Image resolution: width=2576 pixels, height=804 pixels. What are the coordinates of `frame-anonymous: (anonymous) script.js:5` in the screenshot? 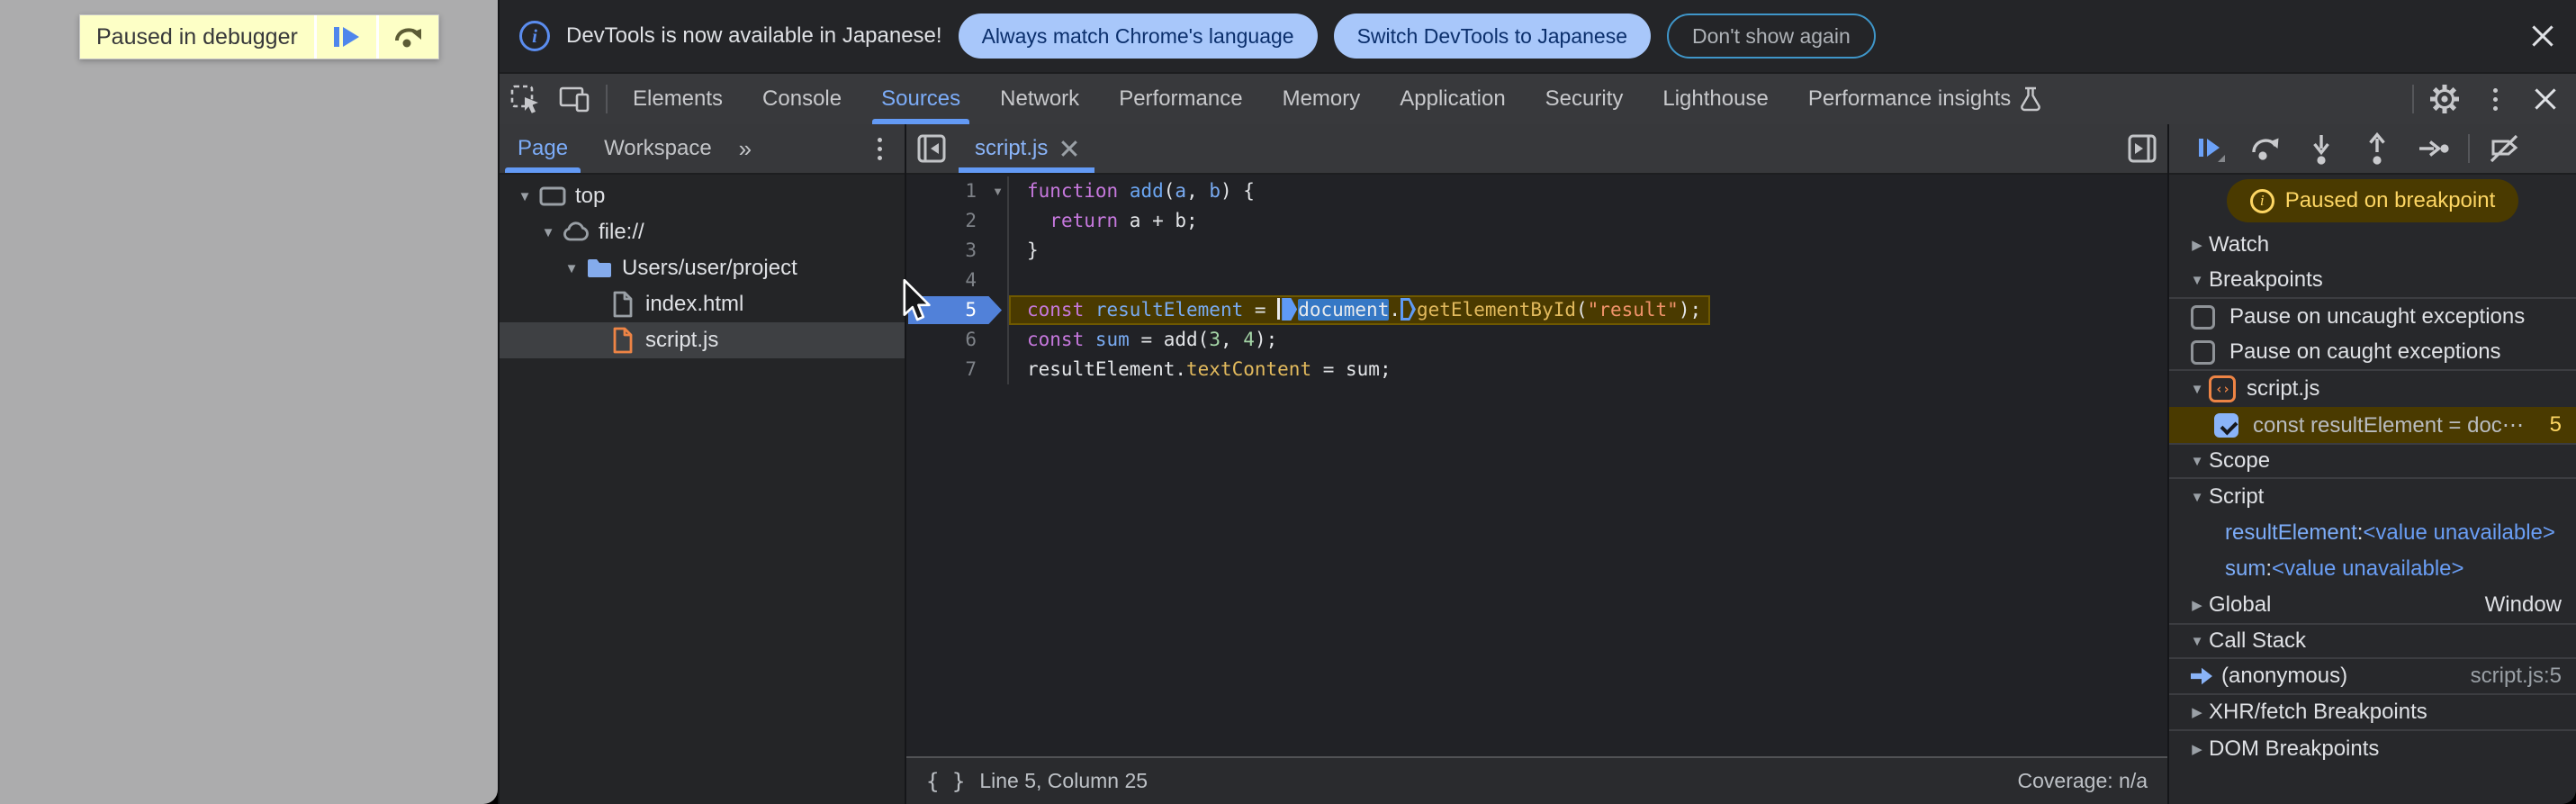 It's located at (2372, 677).